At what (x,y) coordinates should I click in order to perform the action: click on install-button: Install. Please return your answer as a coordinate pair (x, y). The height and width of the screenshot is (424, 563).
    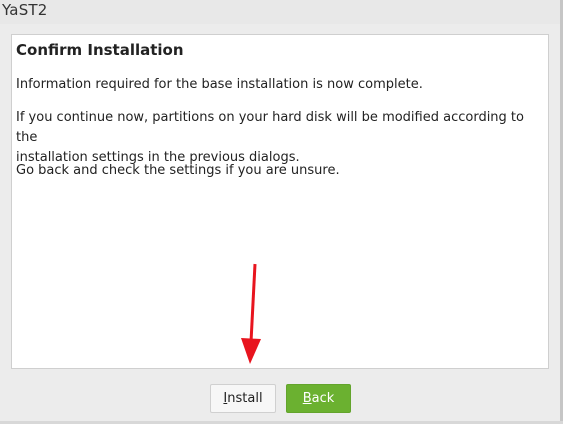
    Looking at the image, I should click on (243, 398).